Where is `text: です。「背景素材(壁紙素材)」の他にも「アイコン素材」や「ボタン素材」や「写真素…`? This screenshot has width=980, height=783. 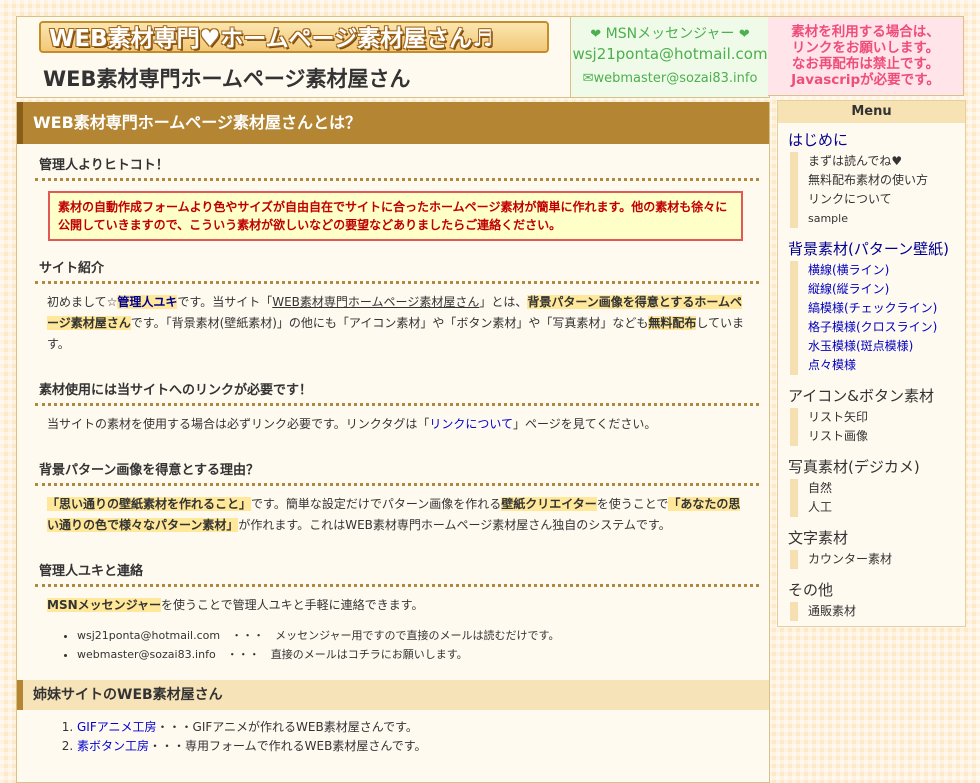
text: です。「背景素材(壁紙素材)」の他にも「アイコン素材」や「ボタン素材」や「写真素… is located at coordinates (389, 323).